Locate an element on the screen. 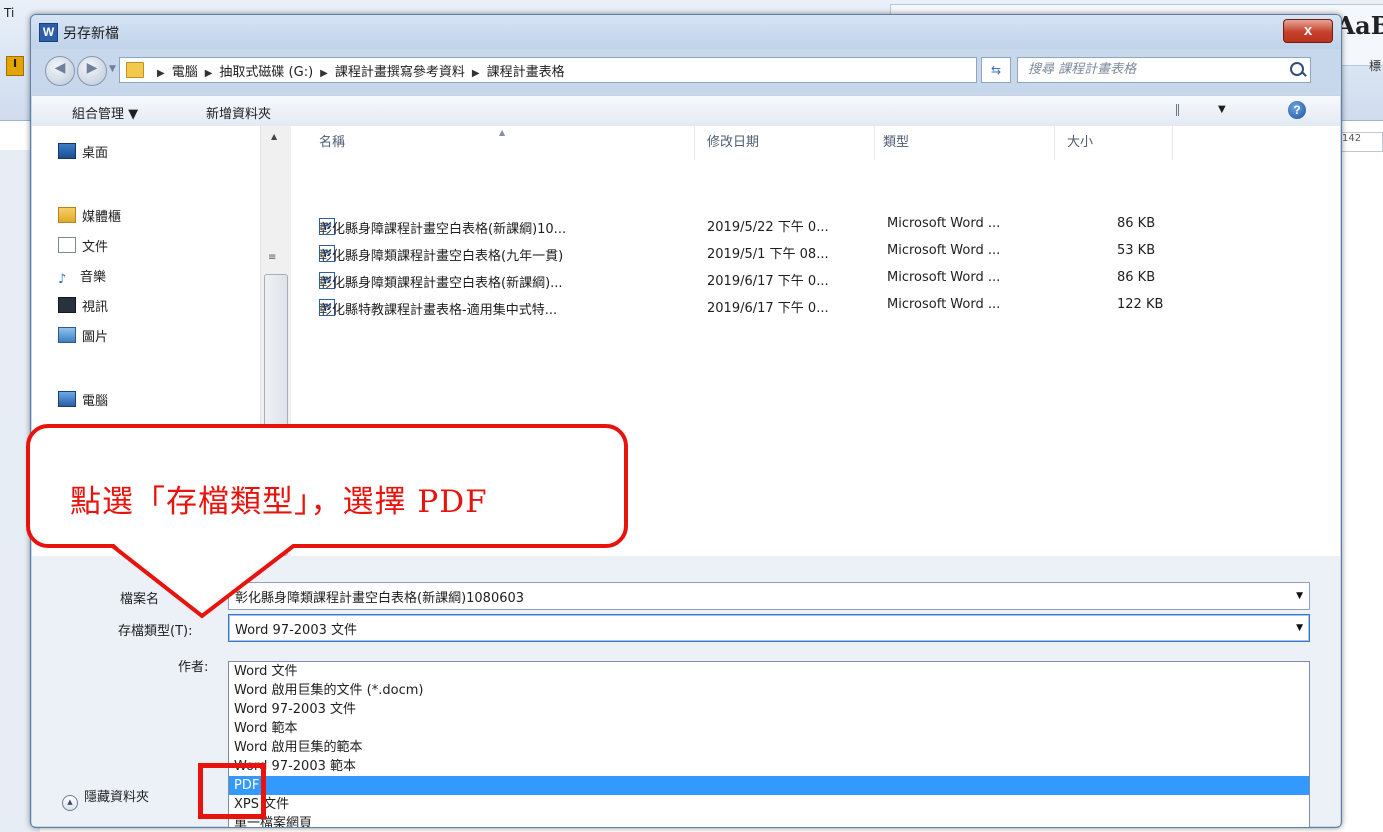  filetype-option: Word 97-2003 範本 is located at coordinates (769, 766).